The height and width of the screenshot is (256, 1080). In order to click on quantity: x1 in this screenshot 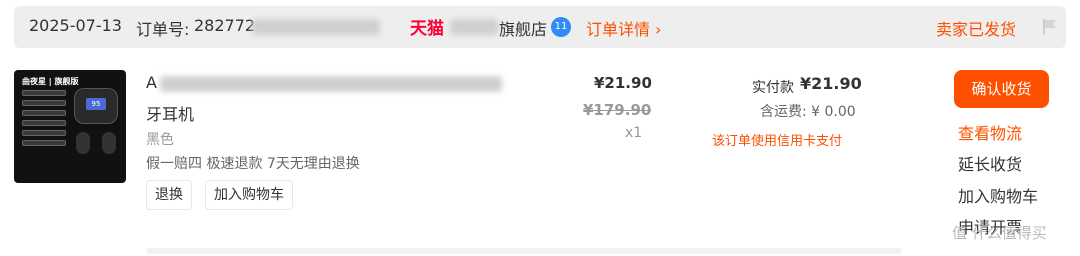, I will do `click(634, 133)`.